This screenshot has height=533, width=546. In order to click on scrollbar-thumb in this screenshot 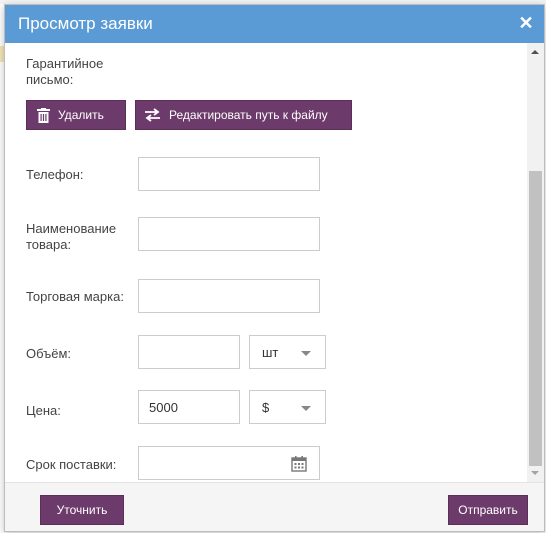, I will do `click(535, 318)`.